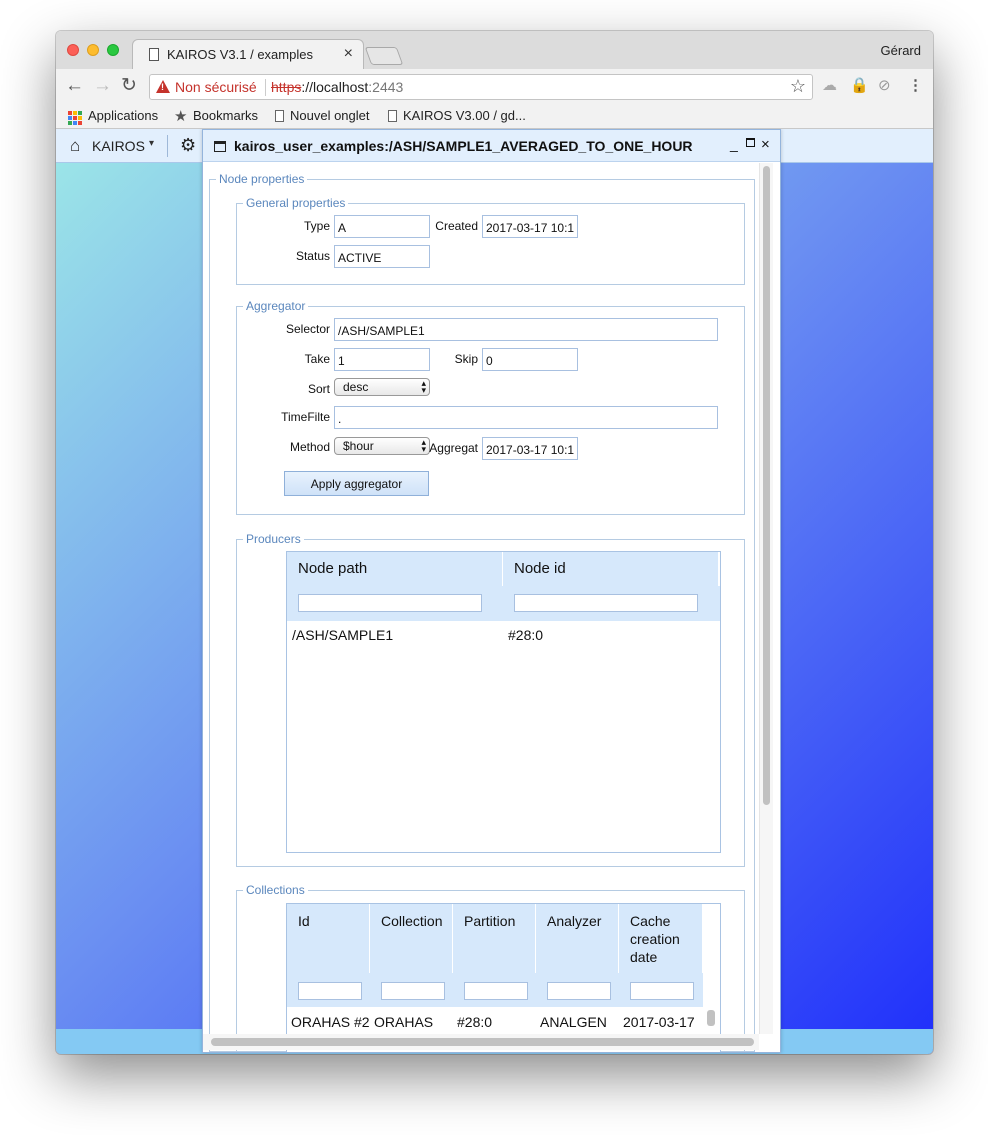  I want to click on lock-extension-icon: 🔒, so click(859, 86).